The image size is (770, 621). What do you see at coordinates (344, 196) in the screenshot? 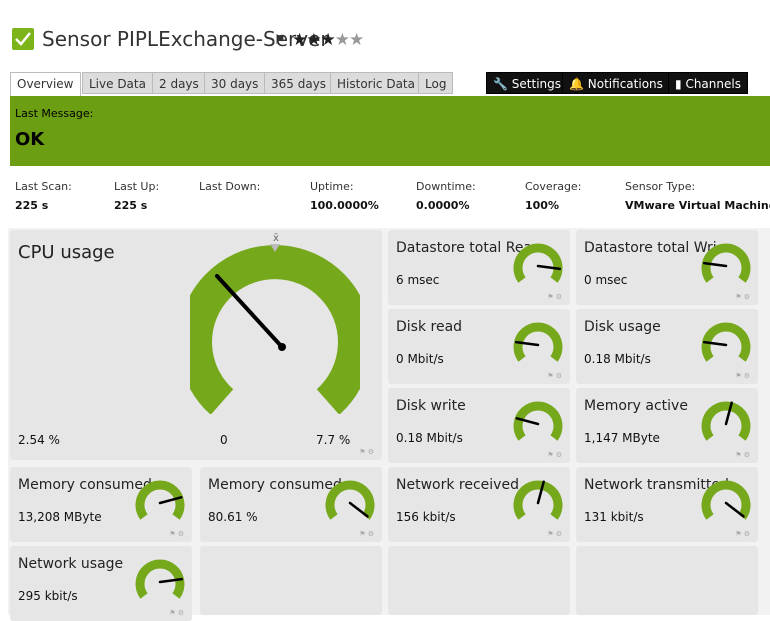
I see `stat-uptime: Uptime: 100.0000%` at bounding box center [344, 196].